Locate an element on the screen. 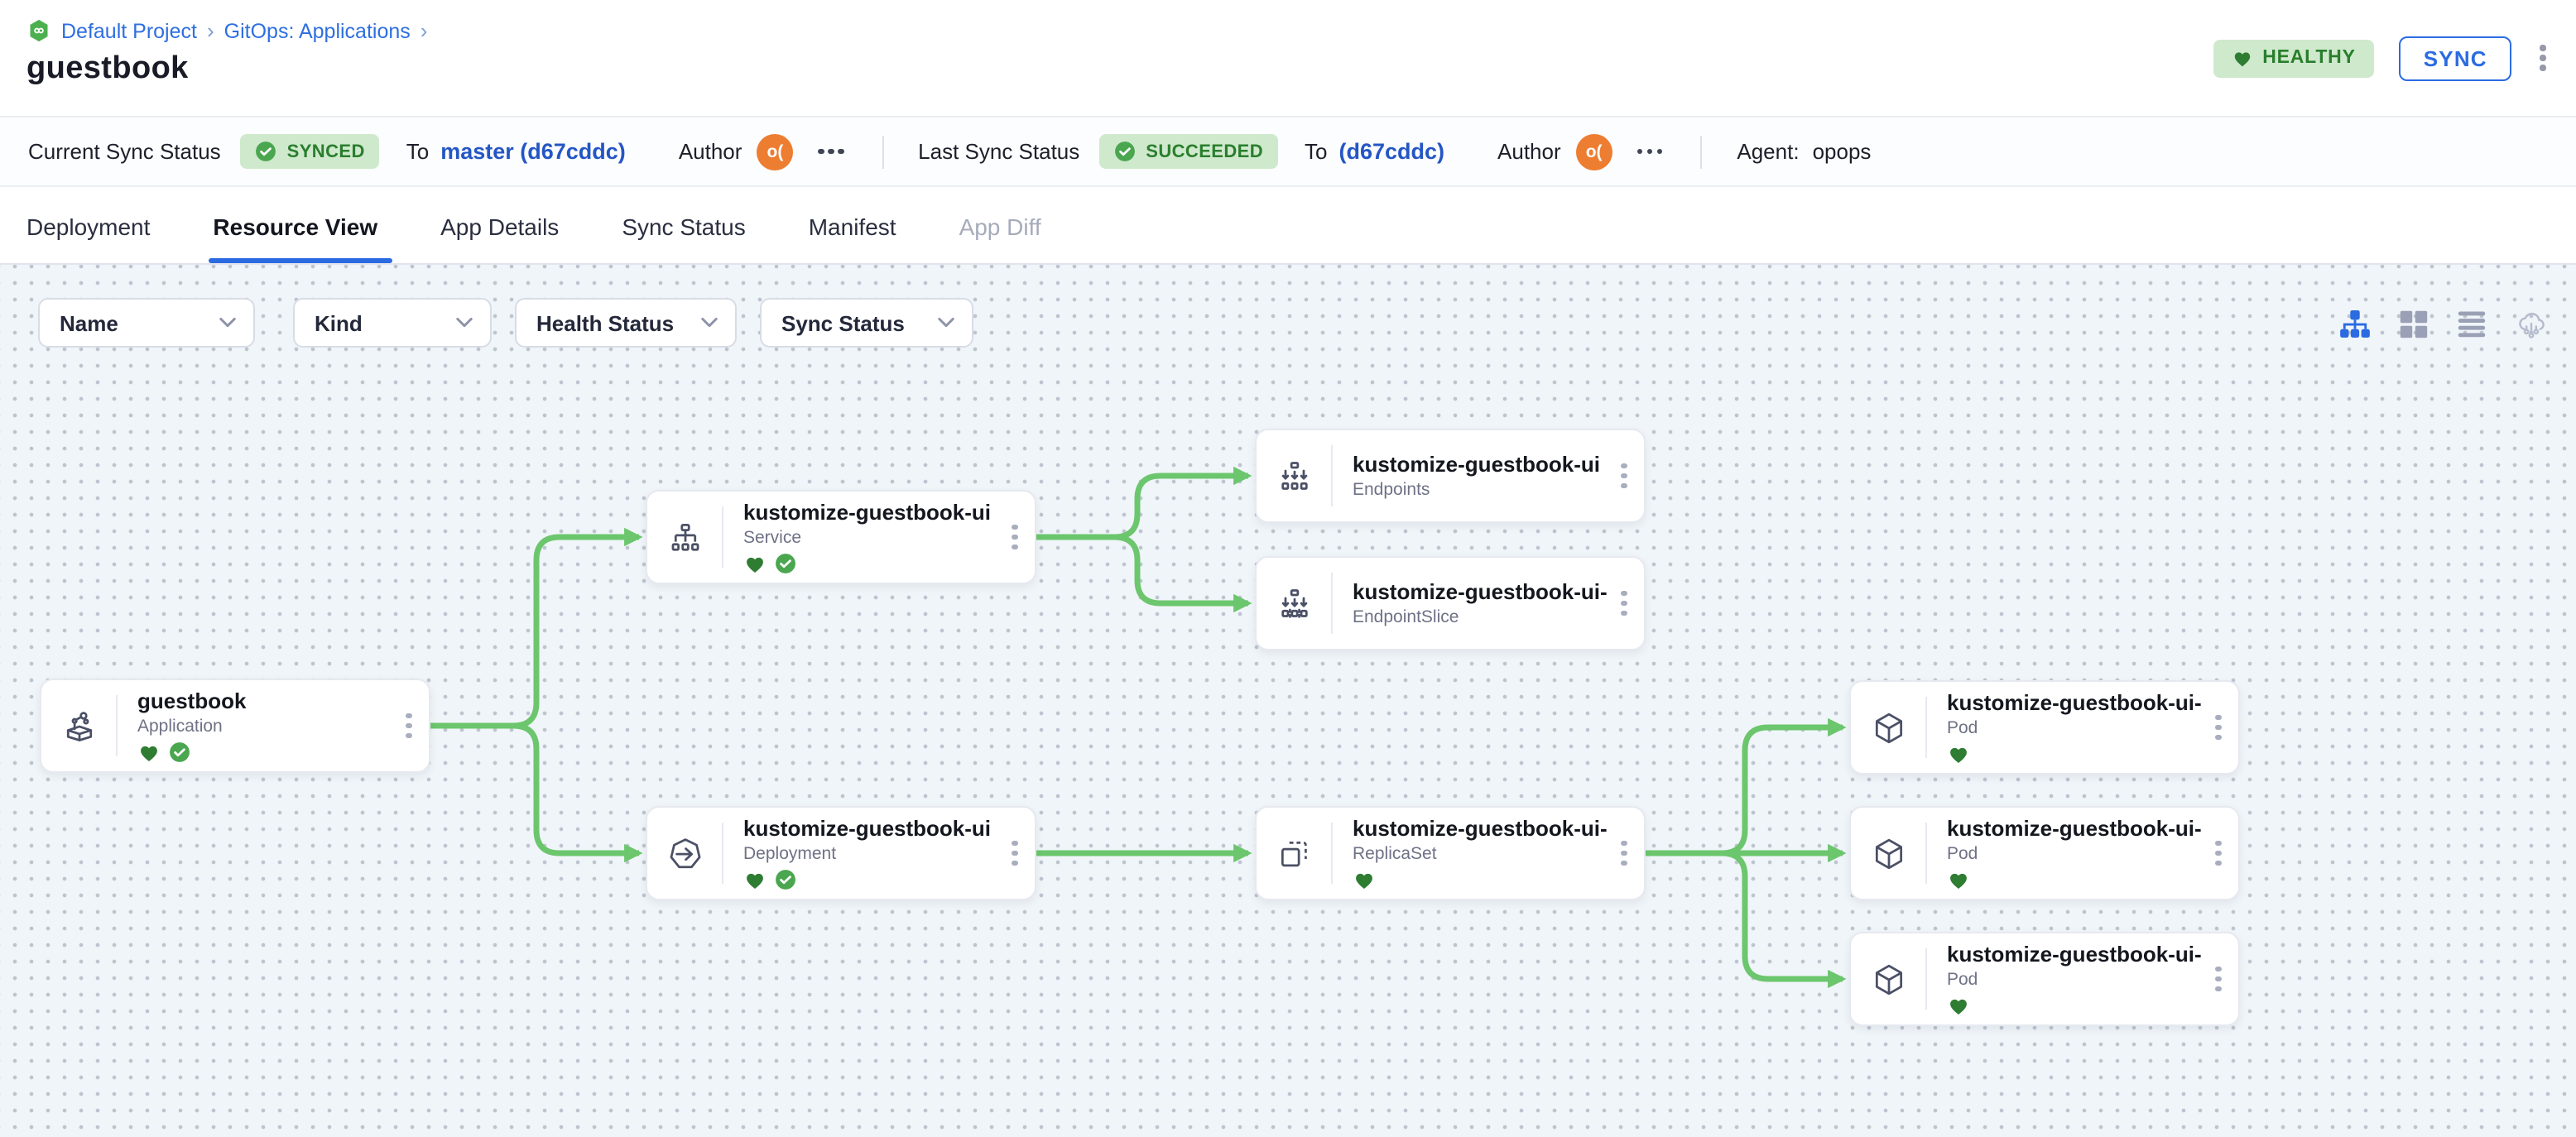 This screenshot has width=2576, height=1137. resource-node-pod1: kustomize-guestbook-ui-... Pod is located at coordinates (2044, 727).